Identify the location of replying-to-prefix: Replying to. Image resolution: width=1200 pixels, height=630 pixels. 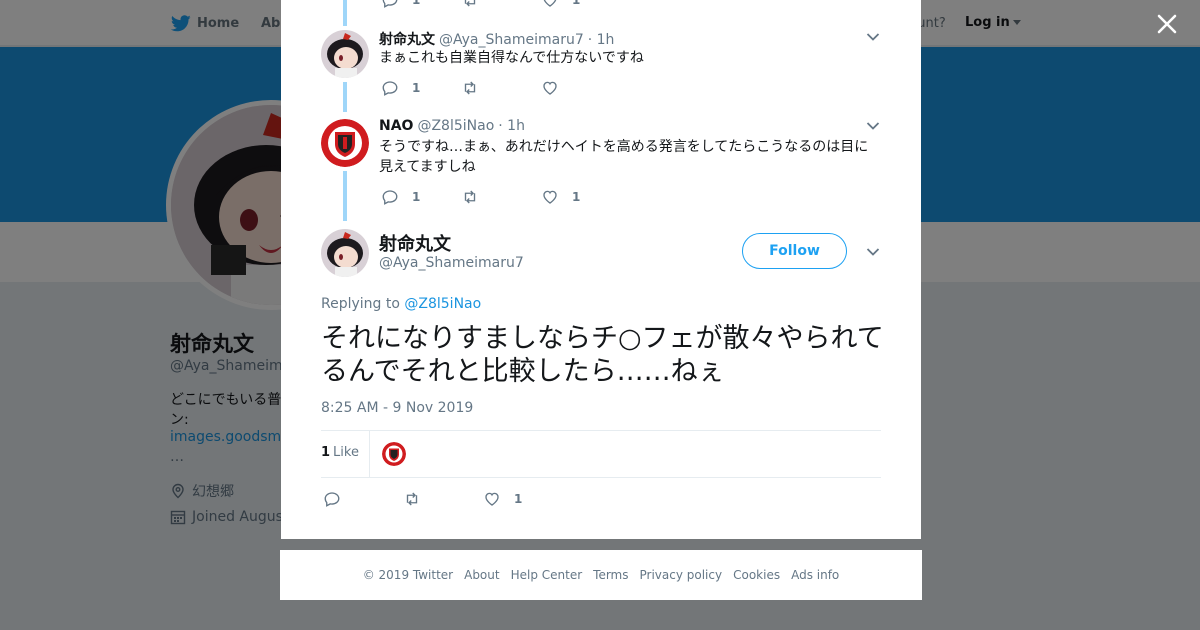
(360, 304).